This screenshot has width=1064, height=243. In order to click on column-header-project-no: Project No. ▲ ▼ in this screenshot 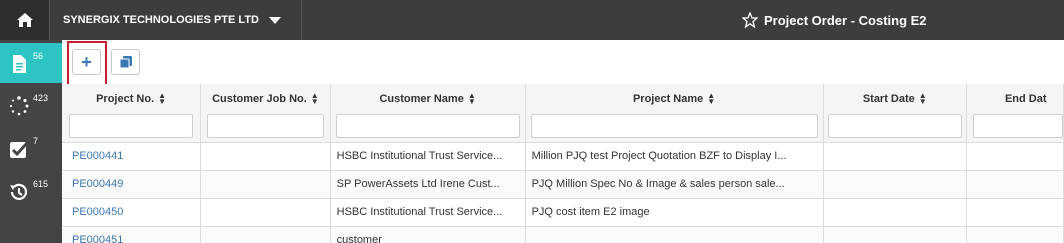, I will do `click(132, 113)`.